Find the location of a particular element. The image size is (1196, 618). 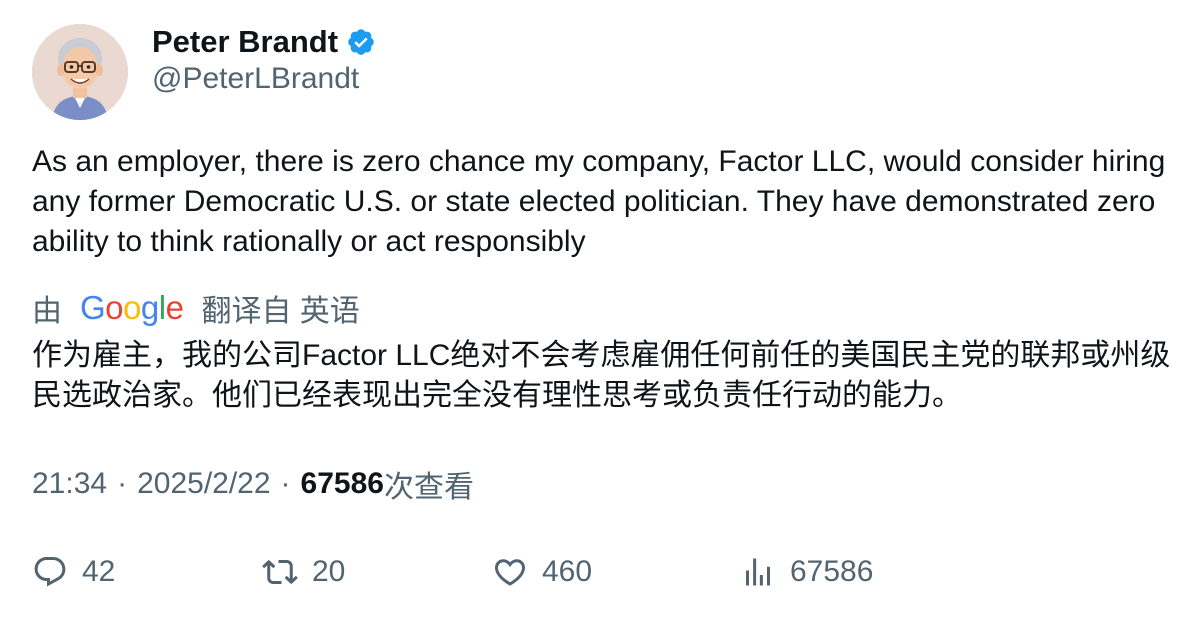

tweet-time: 21:34 is located at coordinates (69, 484).